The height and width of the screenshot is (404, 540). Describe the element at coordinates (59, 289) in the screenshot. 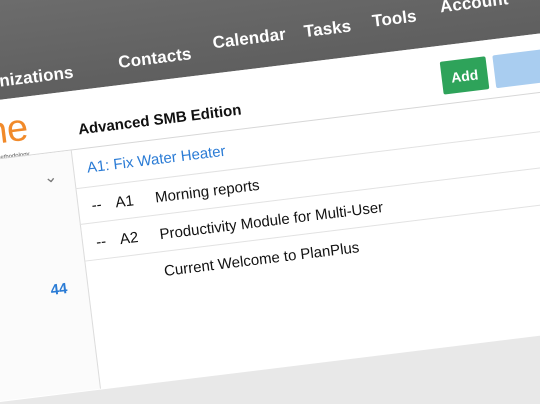

I see `task-count: 44` at that location.